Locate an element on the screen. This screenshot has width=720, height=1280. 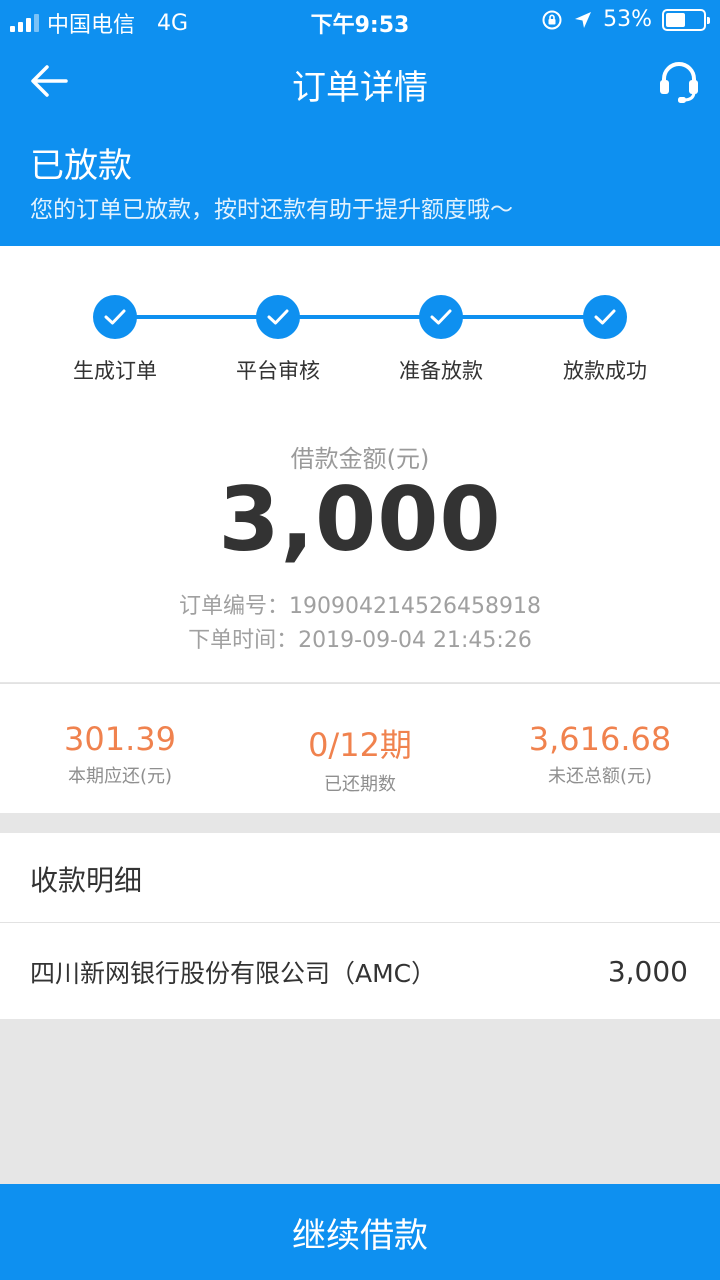
receipt-section-title: 收款明细 is located at coordinates (86, 880).